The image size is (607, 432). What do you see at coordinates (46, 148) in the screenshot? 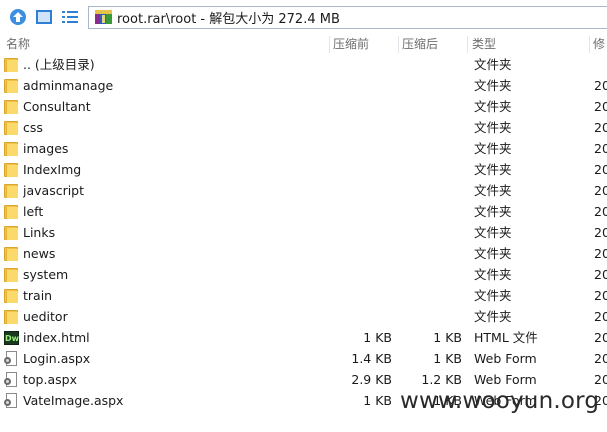
I see `file-name: images` at bounding box center [46, 148].